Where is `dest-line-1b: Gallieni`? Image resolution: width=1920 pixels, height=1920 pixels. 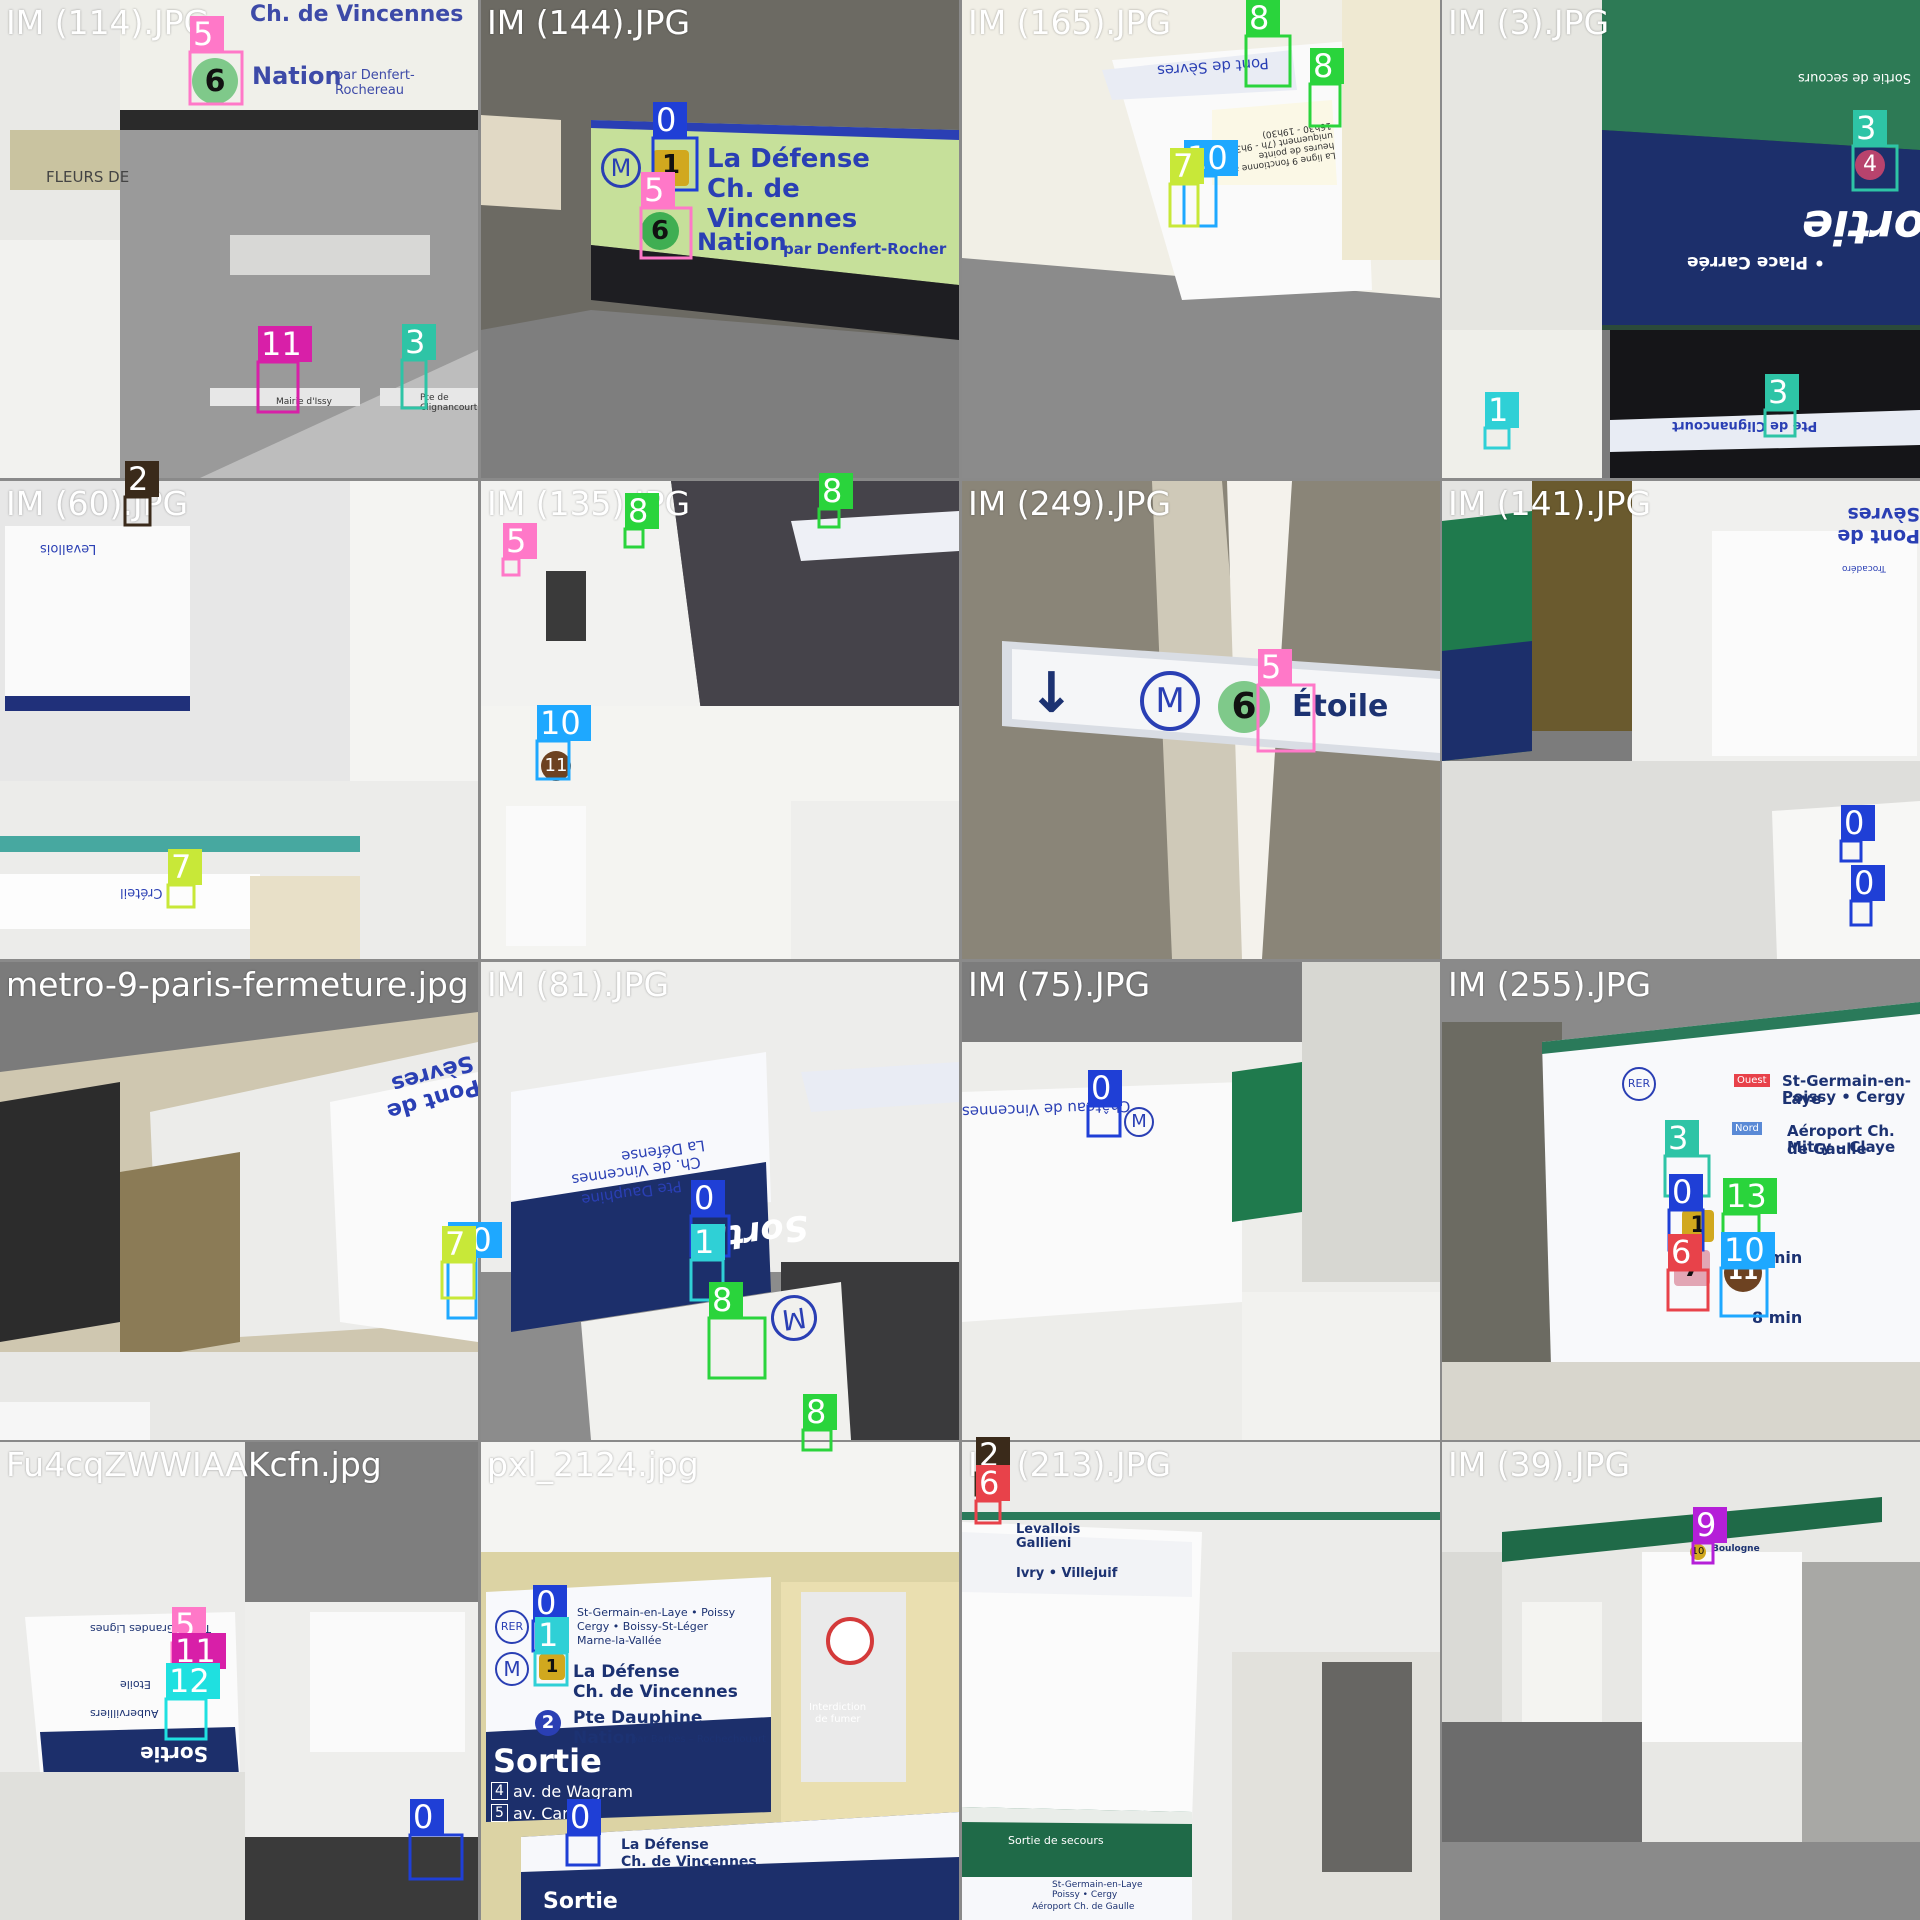
dest-line-1b: Gallieni is located at coordinates (1044, 1543).